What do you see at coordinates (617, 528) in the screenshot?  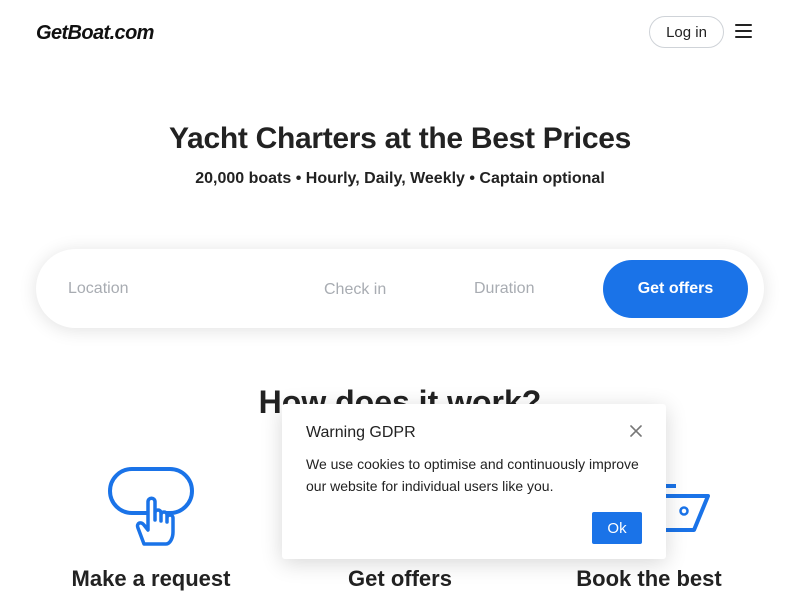 I see `gdpr-ok-button: Ok` at bounding box center [617, 528].